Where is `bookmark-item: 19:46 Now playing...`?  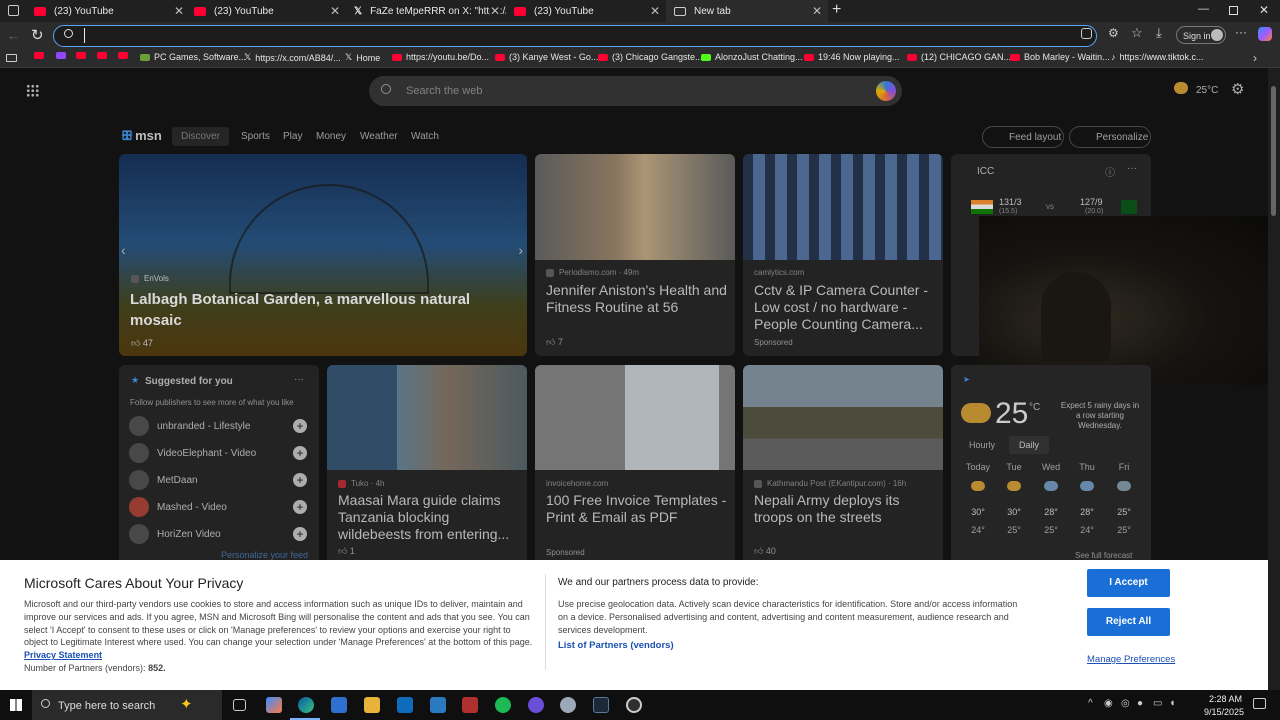 bookmark-item: 19:46 Now playing... is located at coordinates (852, 57).